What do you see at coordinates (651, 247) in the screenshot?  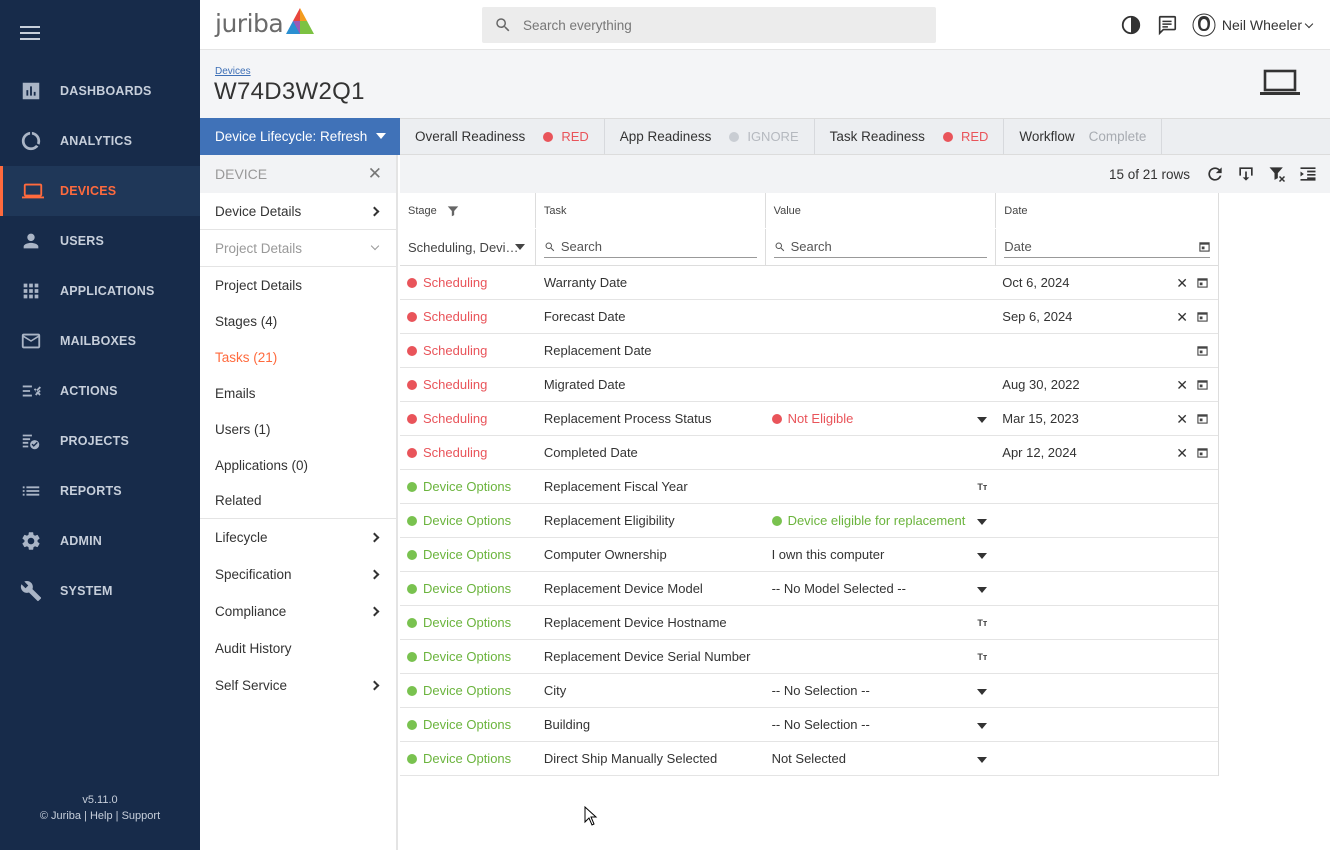 I see `task-filter: Search` at bounding box center [651, 247].